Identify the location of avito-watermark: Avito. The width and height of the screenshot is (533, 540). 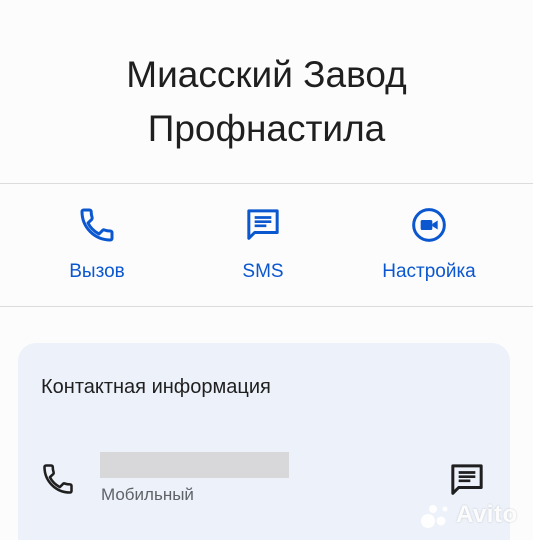
(475, 516).